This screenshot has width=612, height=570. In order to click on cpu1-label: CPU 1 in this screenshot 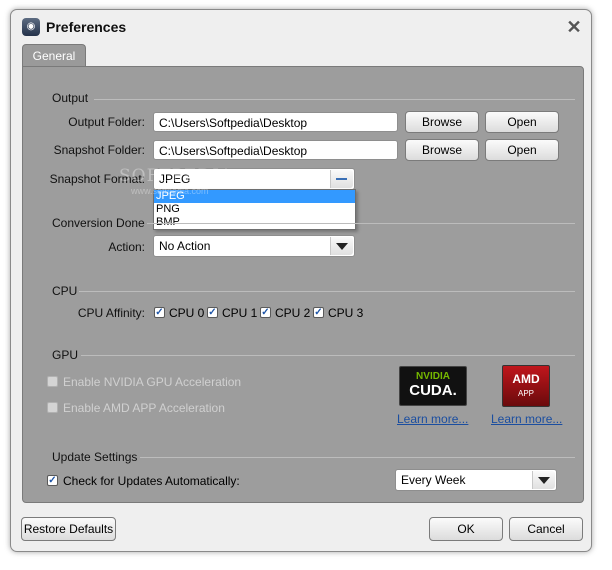, I will do `click(240, 313)`.